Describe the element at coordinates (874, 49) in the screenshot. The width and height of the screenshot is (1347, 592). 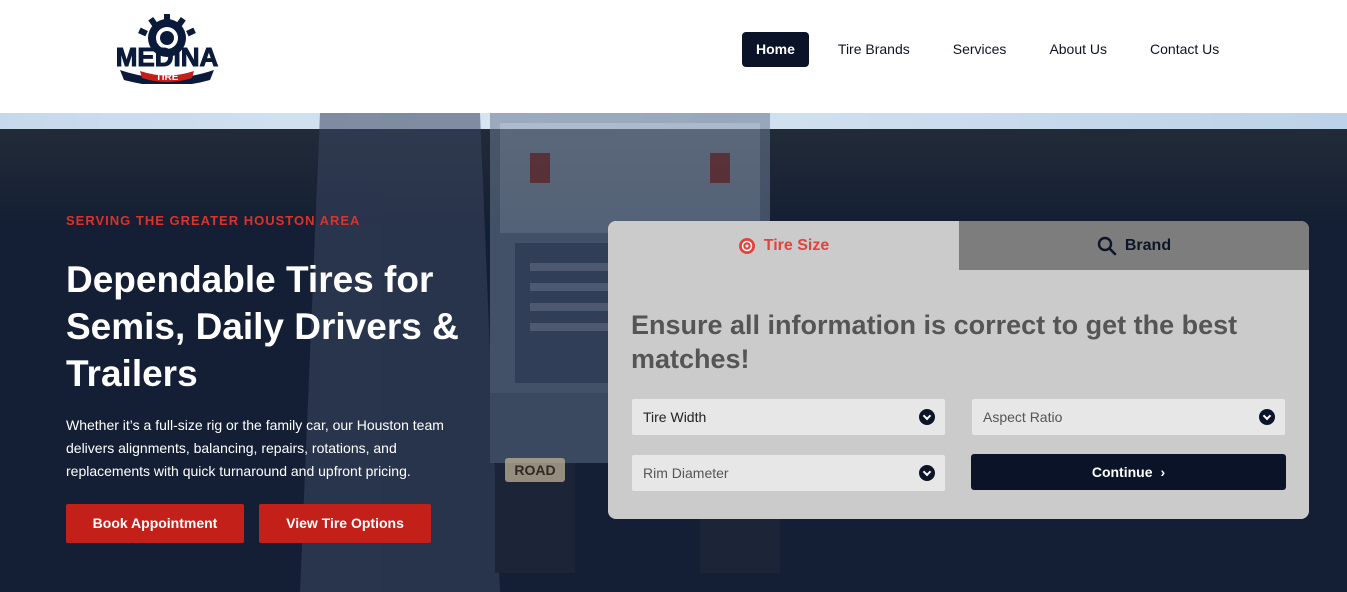
I see `nav-tire-brands: Tire Brands` at that location.